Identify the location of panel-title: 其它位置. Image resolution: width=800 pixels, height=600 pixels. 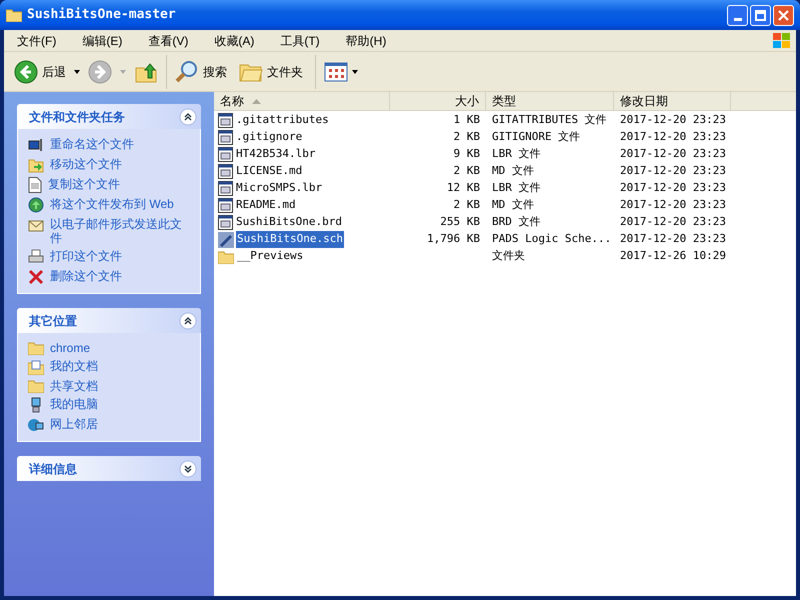
(53, 321).